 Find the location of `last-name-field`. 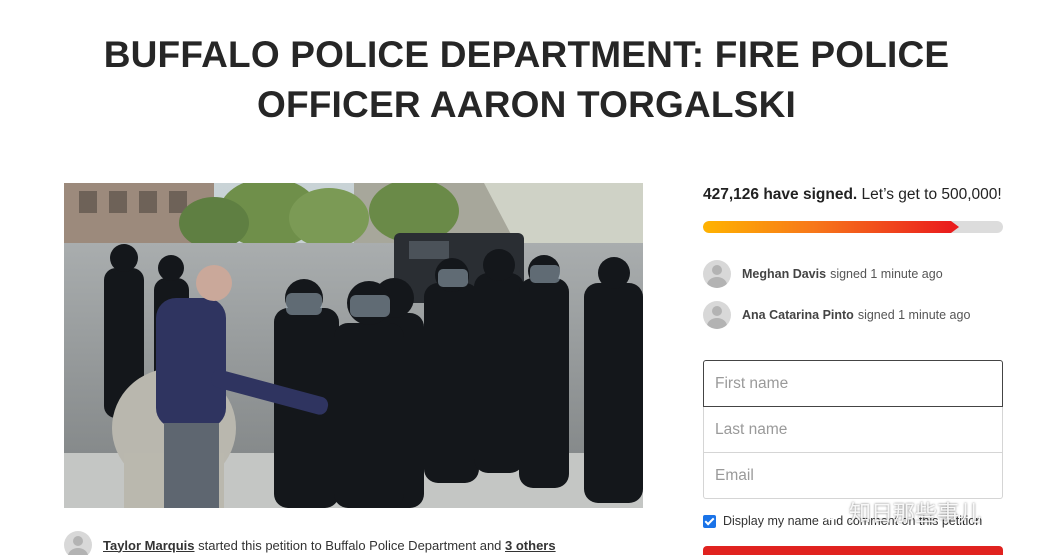

last-name-field is located at coordinates (853, 430).